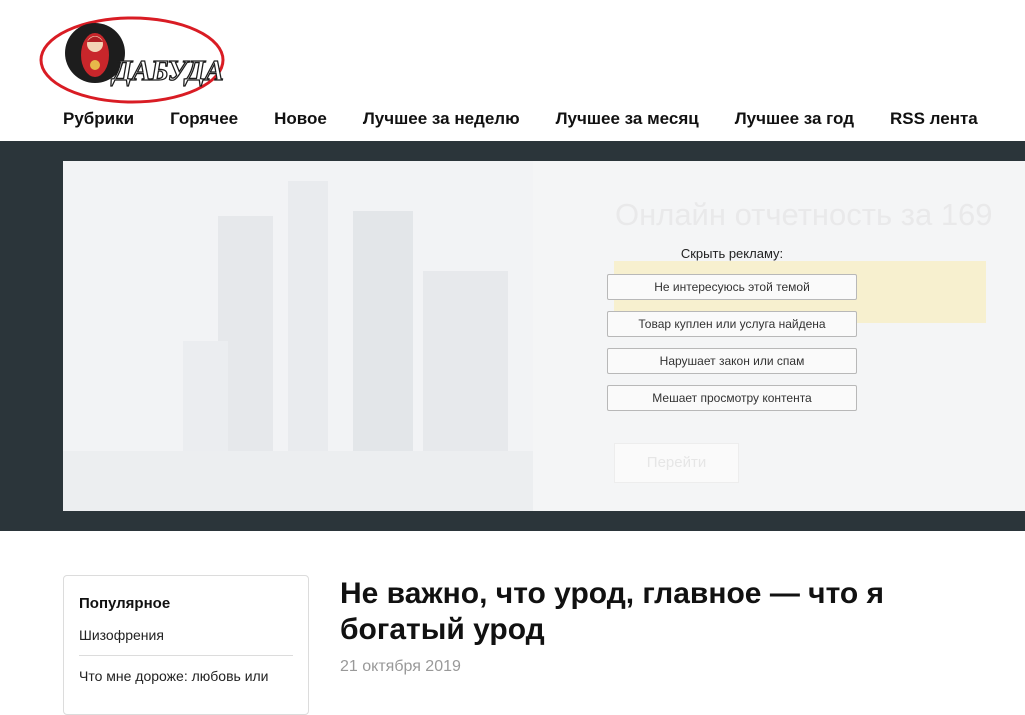  What do you see at coordinates (186, 682) in the screenshot?
I see `sidebar-item-love: Что мне дороже: любовь или` at bounding box center [186, 682].